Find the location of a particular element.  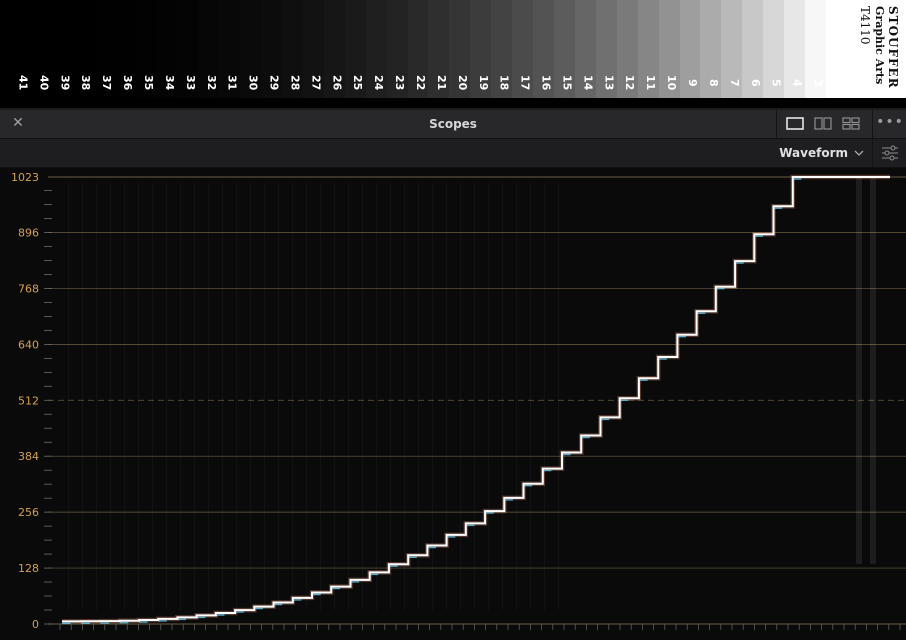

wedge-step-number: 3 is located at coordinates (818, 83).